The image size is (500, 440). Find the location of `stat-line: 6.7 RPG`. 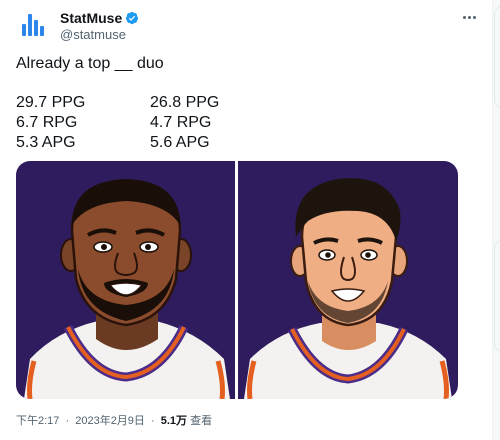

stat-line: 6.7 RPG is located at coordinates (47, 122).